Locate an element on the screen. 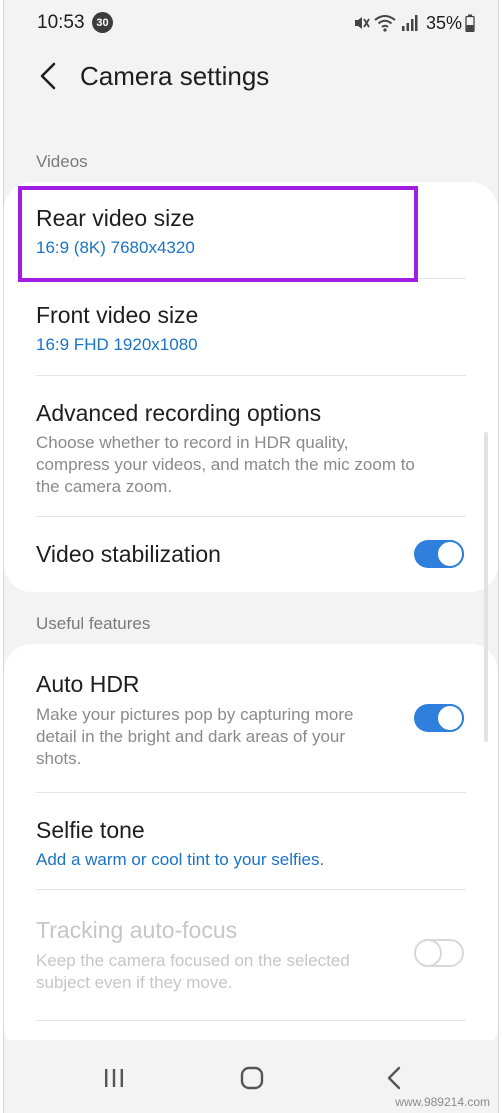 The width and height of the screenshot is (502, 1113). section-header-videos: Videos is located at coordinates (62, 161).